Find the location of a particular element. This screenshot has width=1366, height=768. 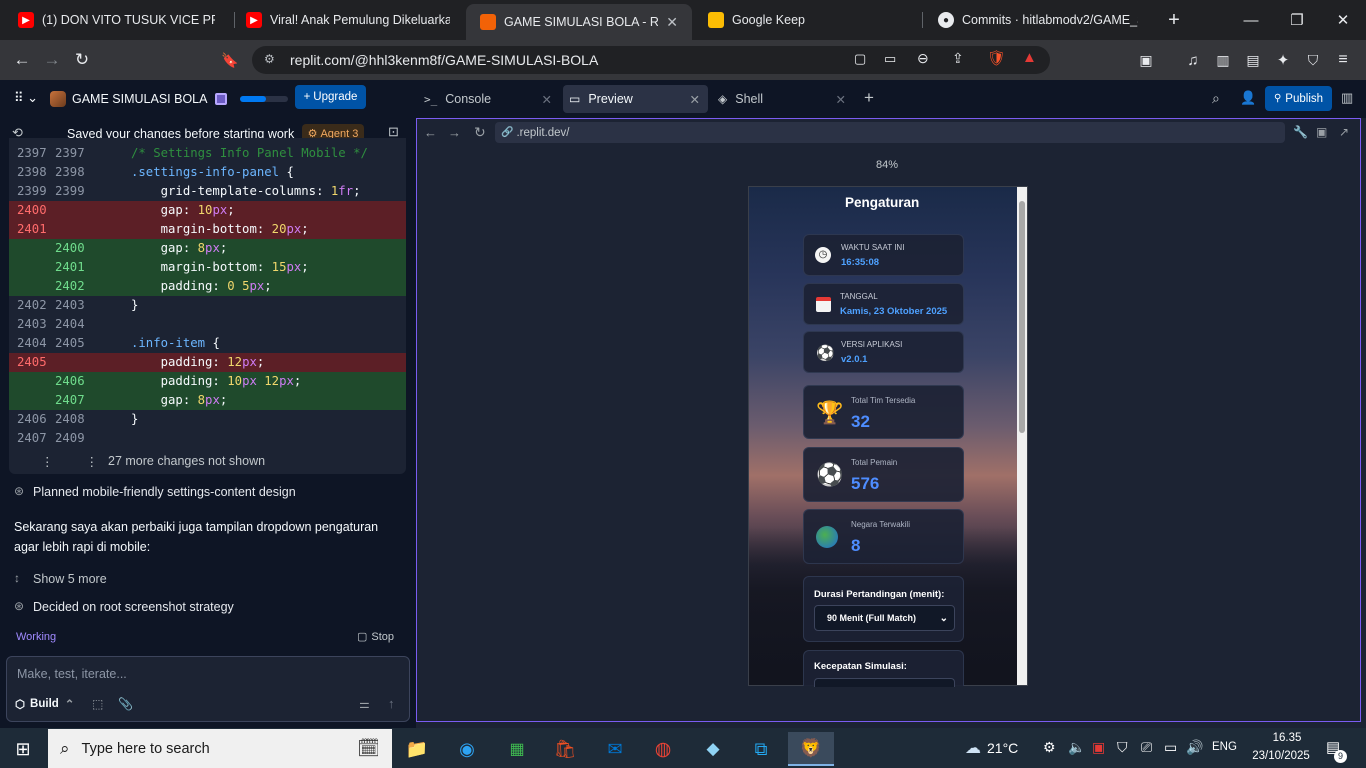

tray-icon: 🔈 is located at coordinates (1076, 747).